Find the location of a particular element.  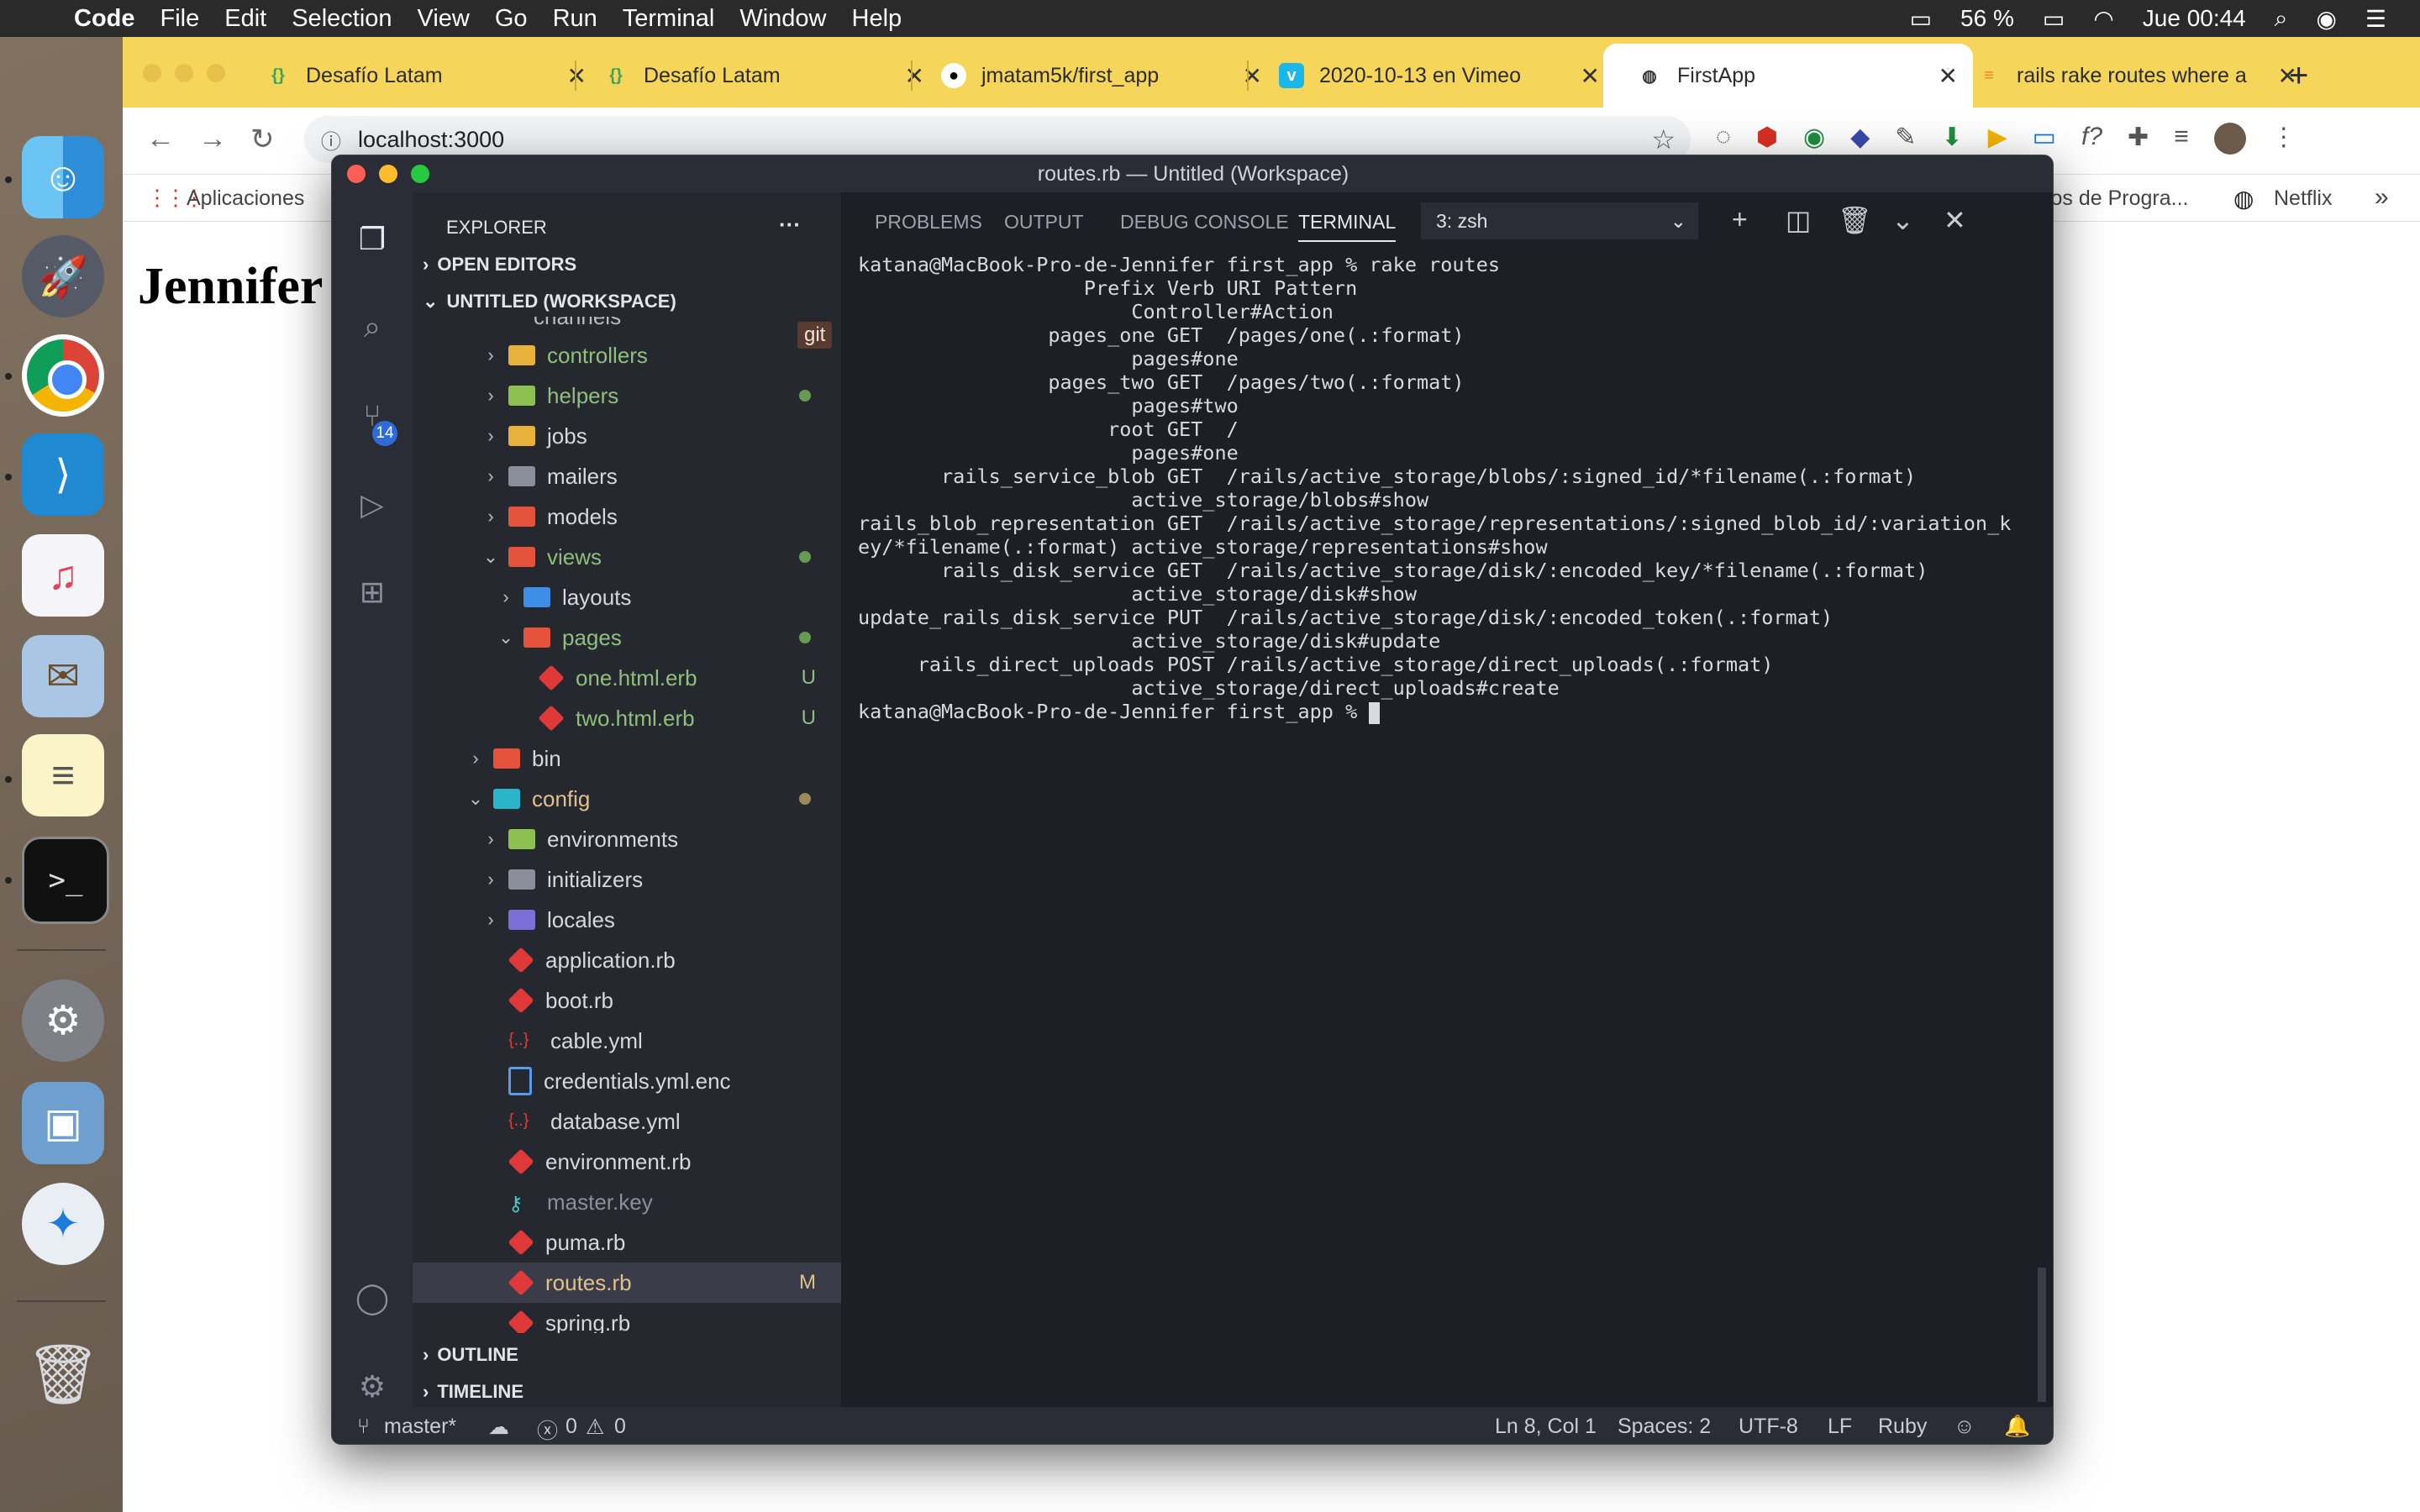

close-panel-icon: ✕ is located at coordinates (1955, 220).